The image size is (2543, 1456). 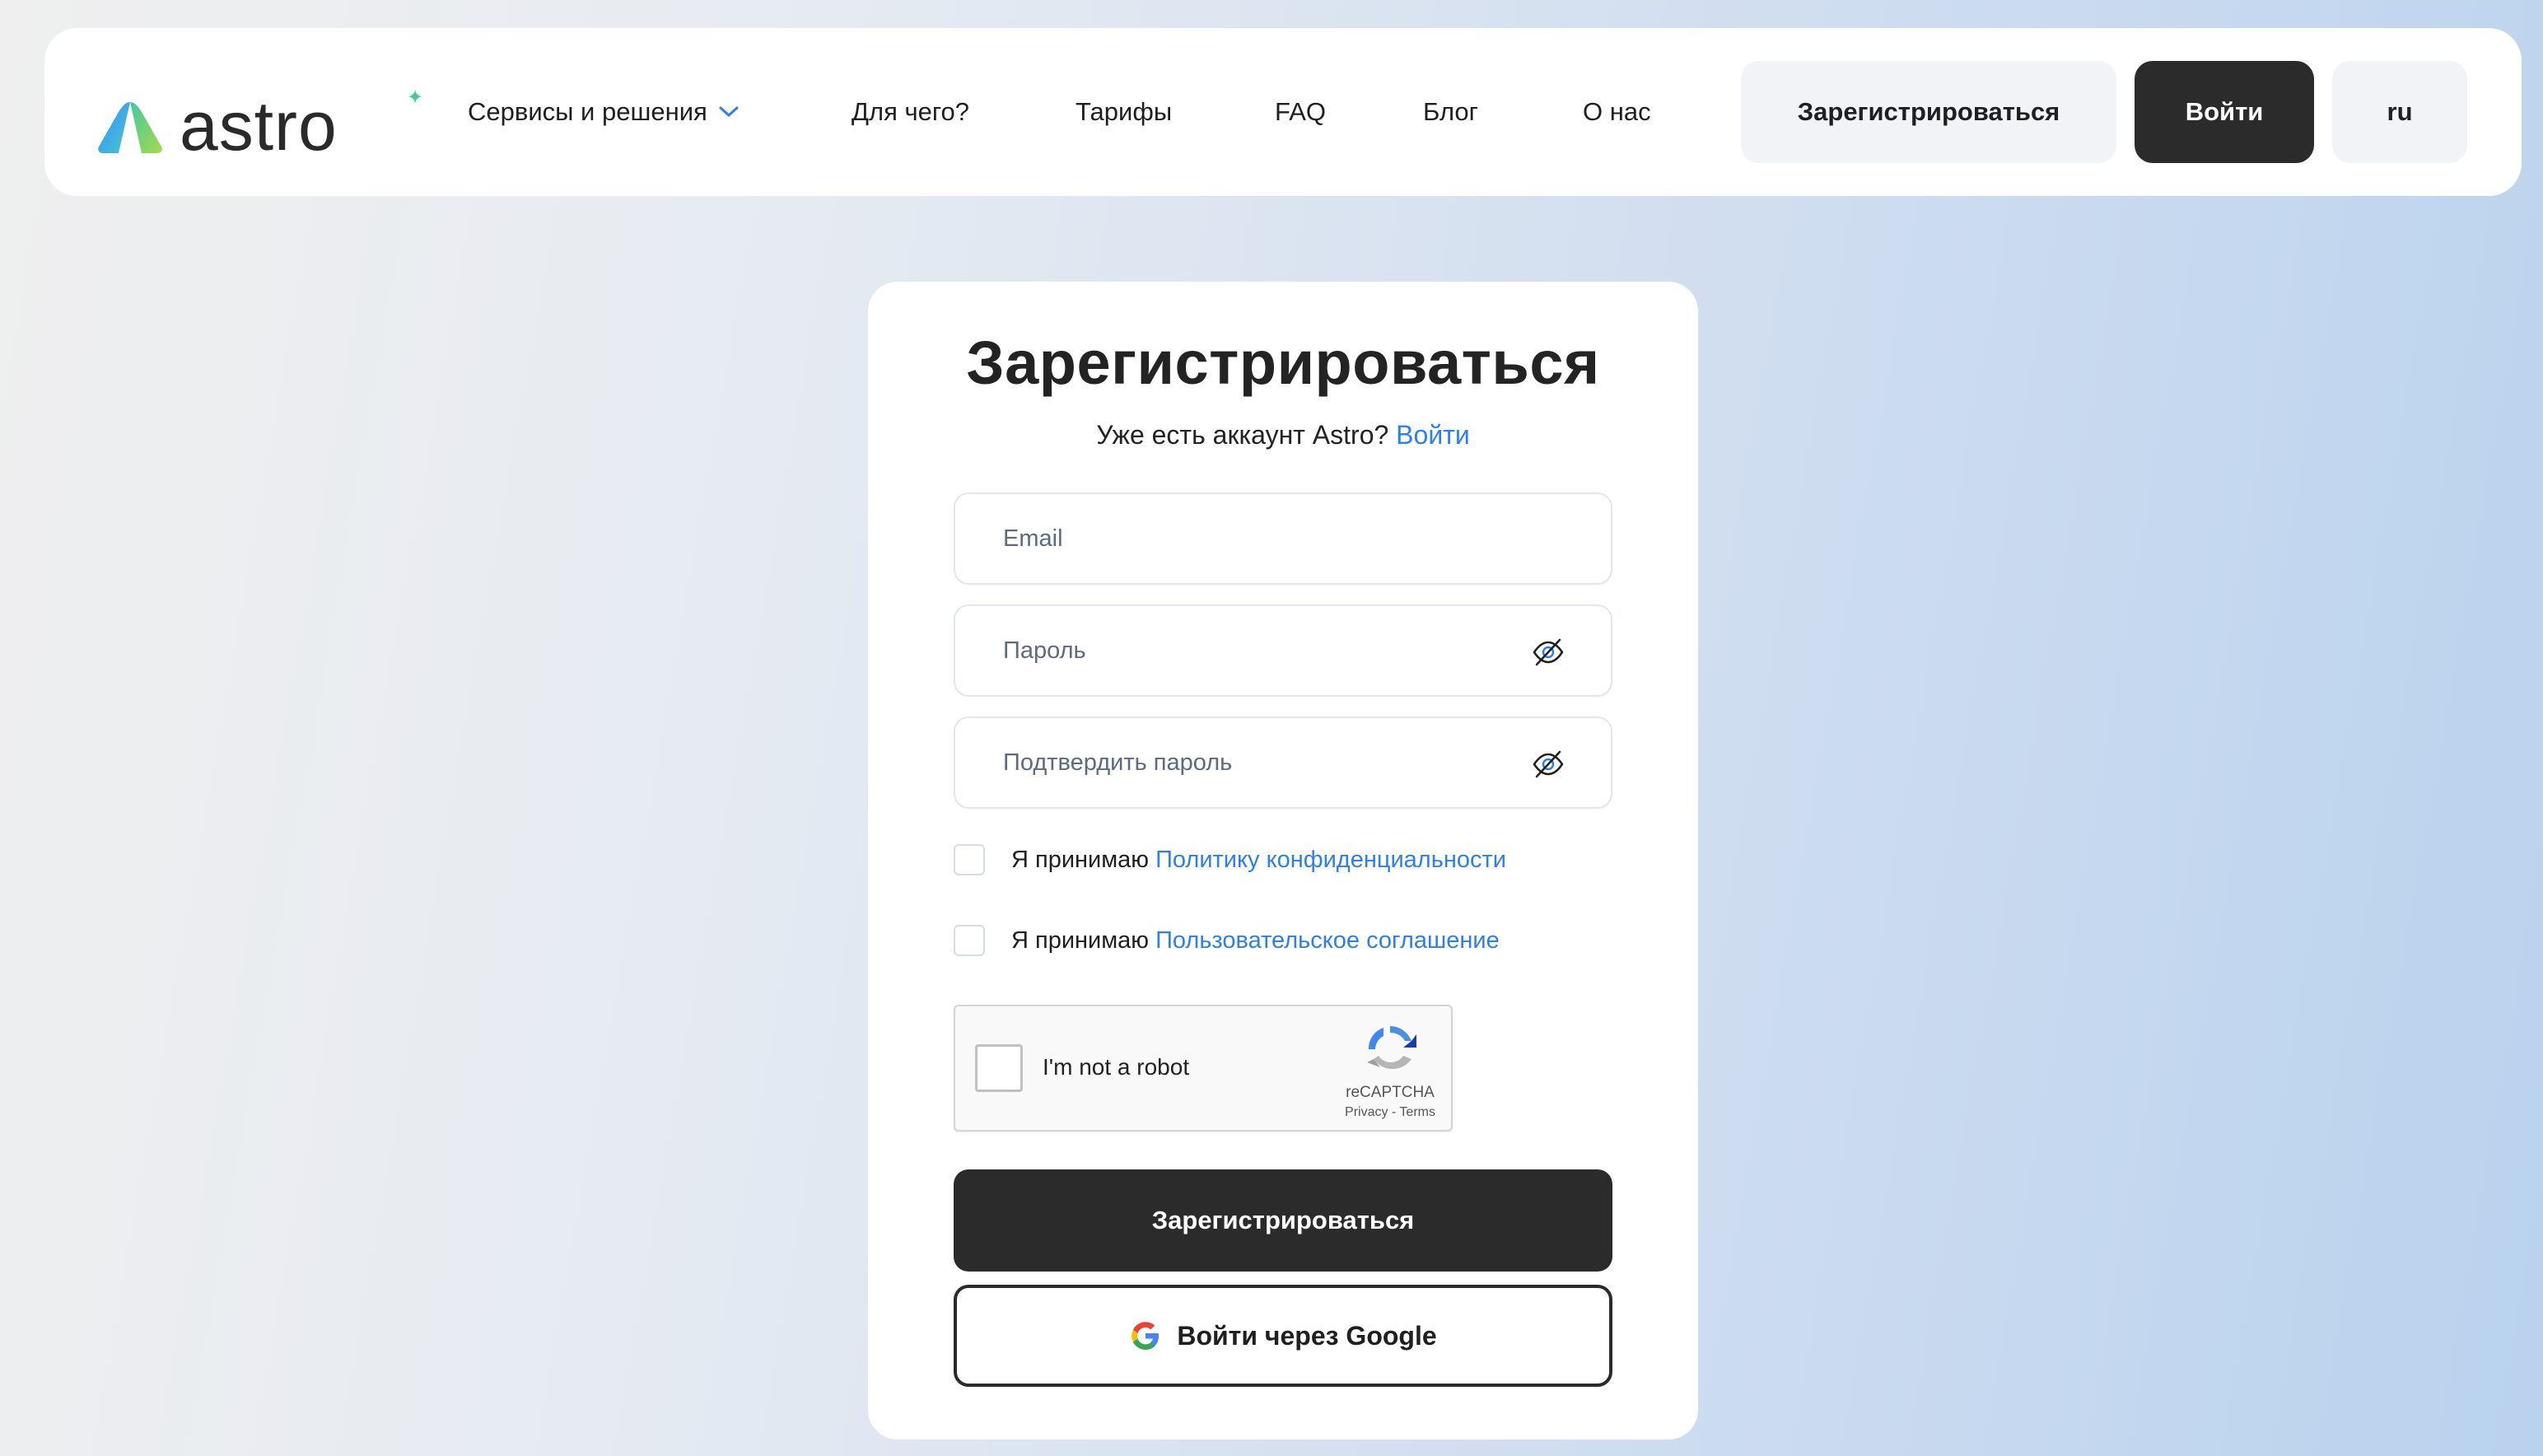 I want to click on register-submit-button: Зарегистрироваться, so click(x=1283, y=1220).